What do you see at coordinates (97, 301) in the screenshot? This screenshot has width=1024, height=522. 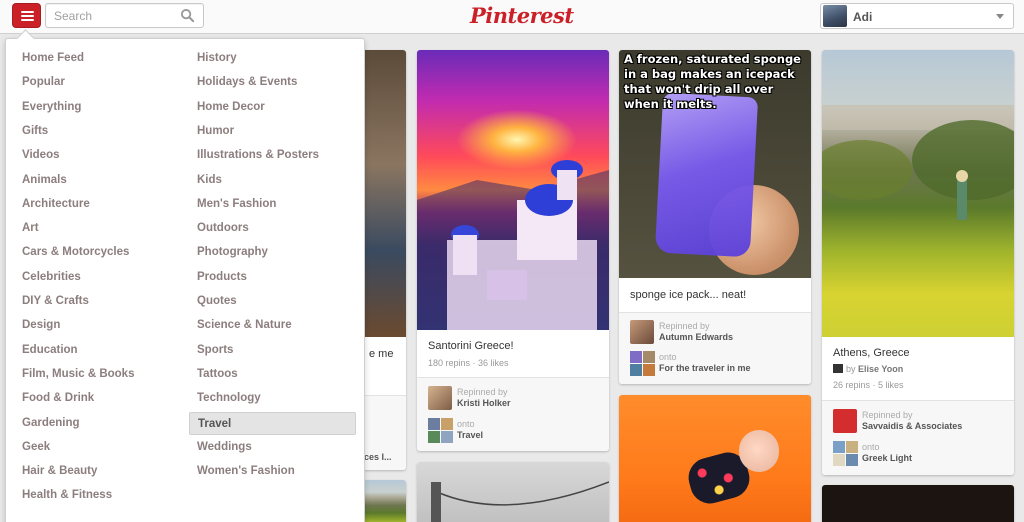 I see `category-diy-and-crafts: DIY & Crafts` at bounding box center [97, 301].